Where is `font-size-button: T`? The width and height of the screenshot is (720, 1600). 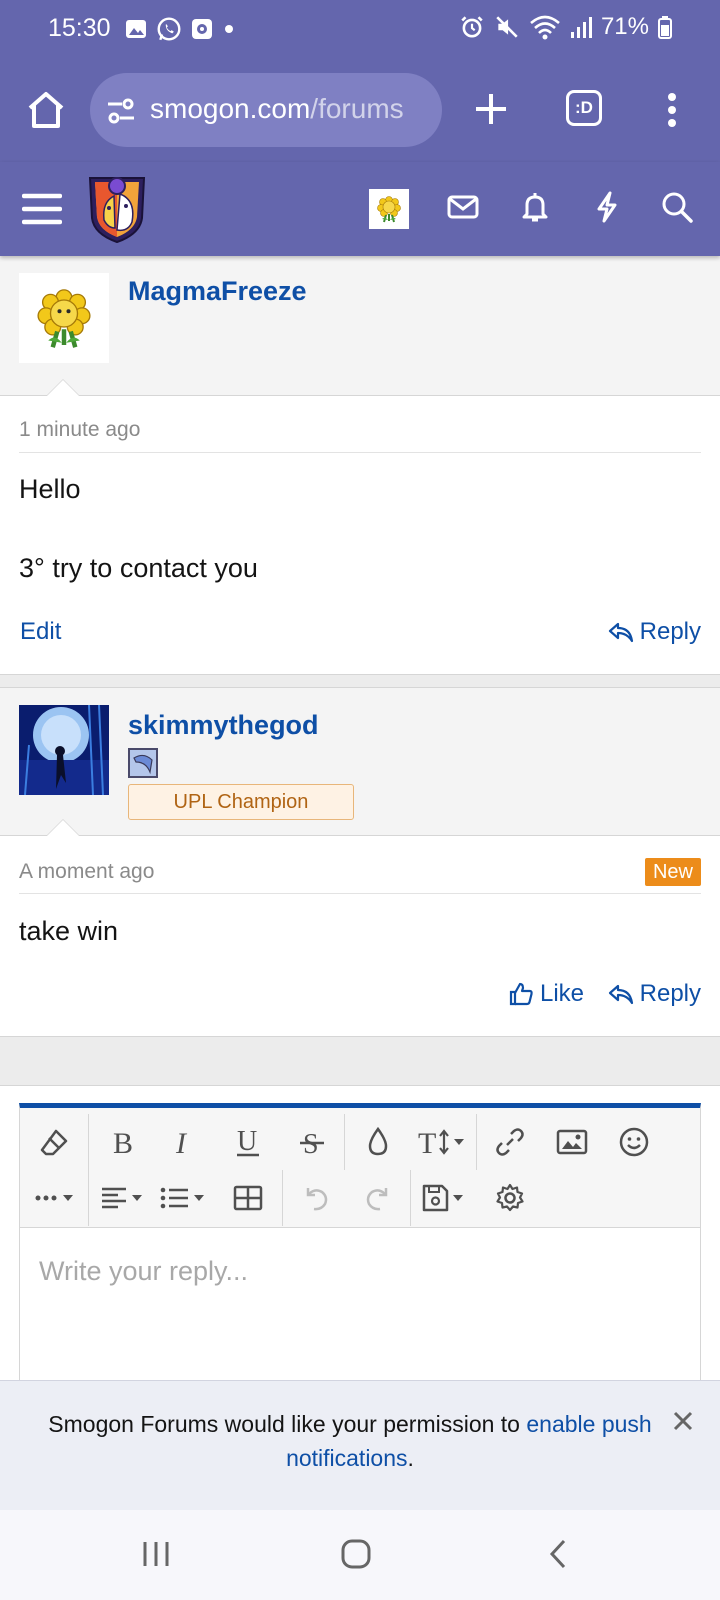
font-size-button: T is located at coordinates (444, 1142).